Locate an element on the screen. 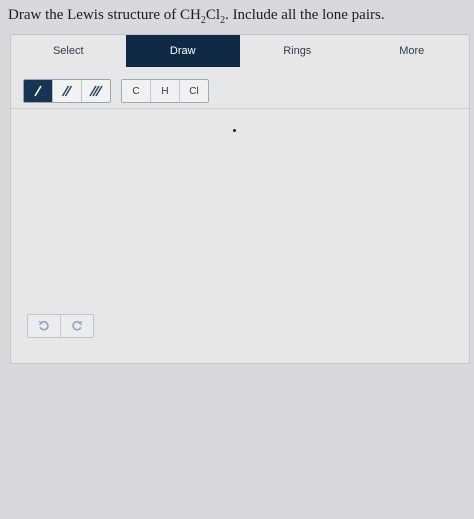  question-prefix: Draw the Lewis structure of CH is located at coordinates (104, 15).